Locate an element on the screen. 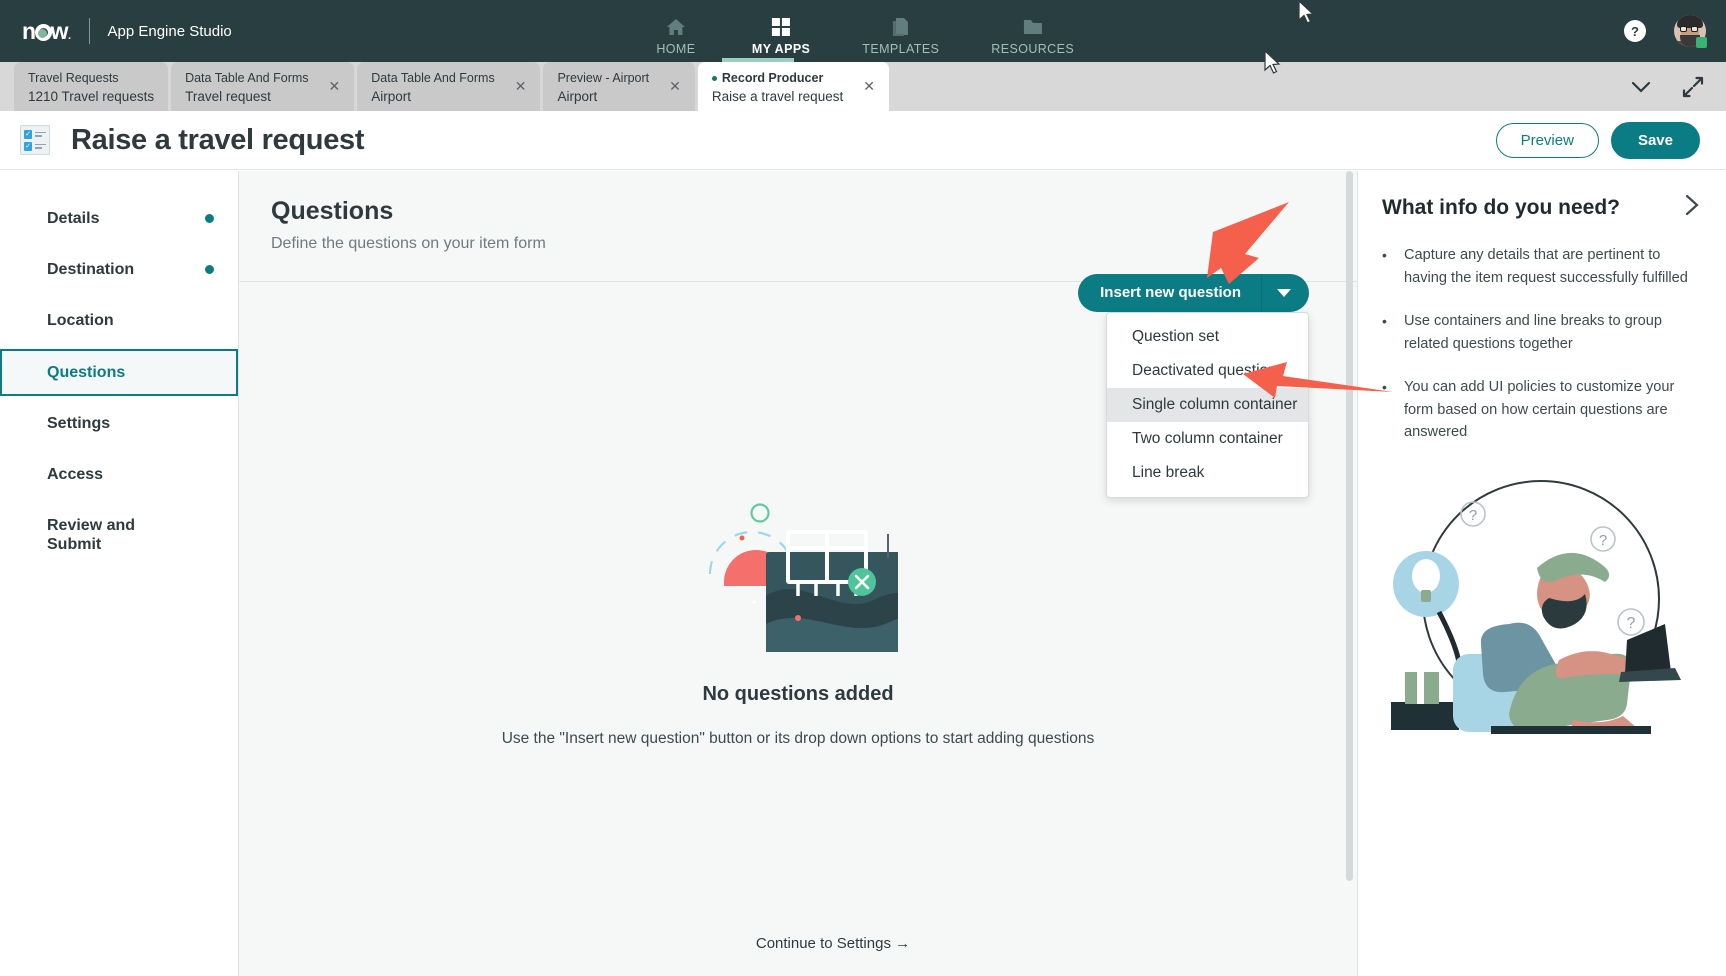 The width and height of the screenshot is (1726, 976). tab-subtitle: Raise a travel request is located at coordinates (777, 96).